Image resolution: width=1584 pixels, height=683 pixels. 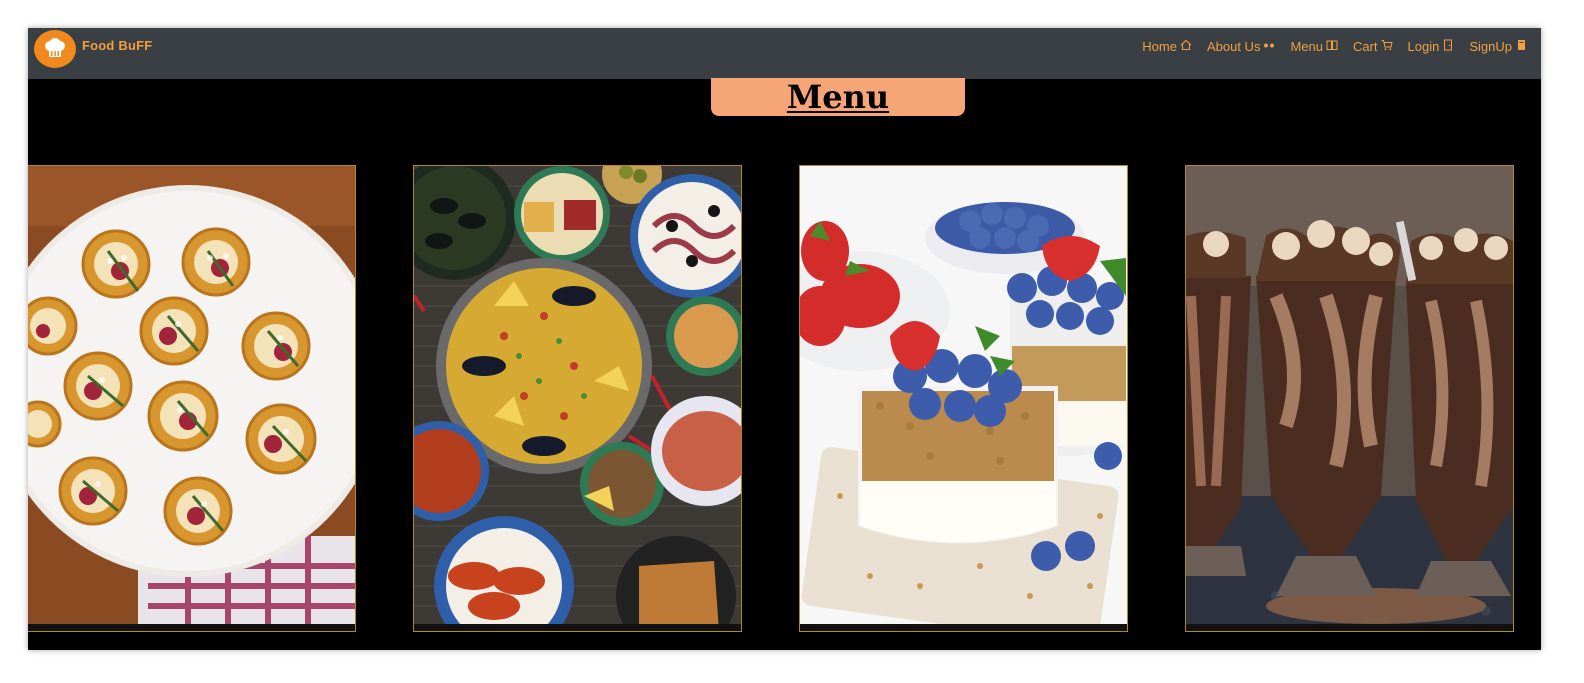 I want to click on nav-item-login: Login, so click(x=1431, y=46).